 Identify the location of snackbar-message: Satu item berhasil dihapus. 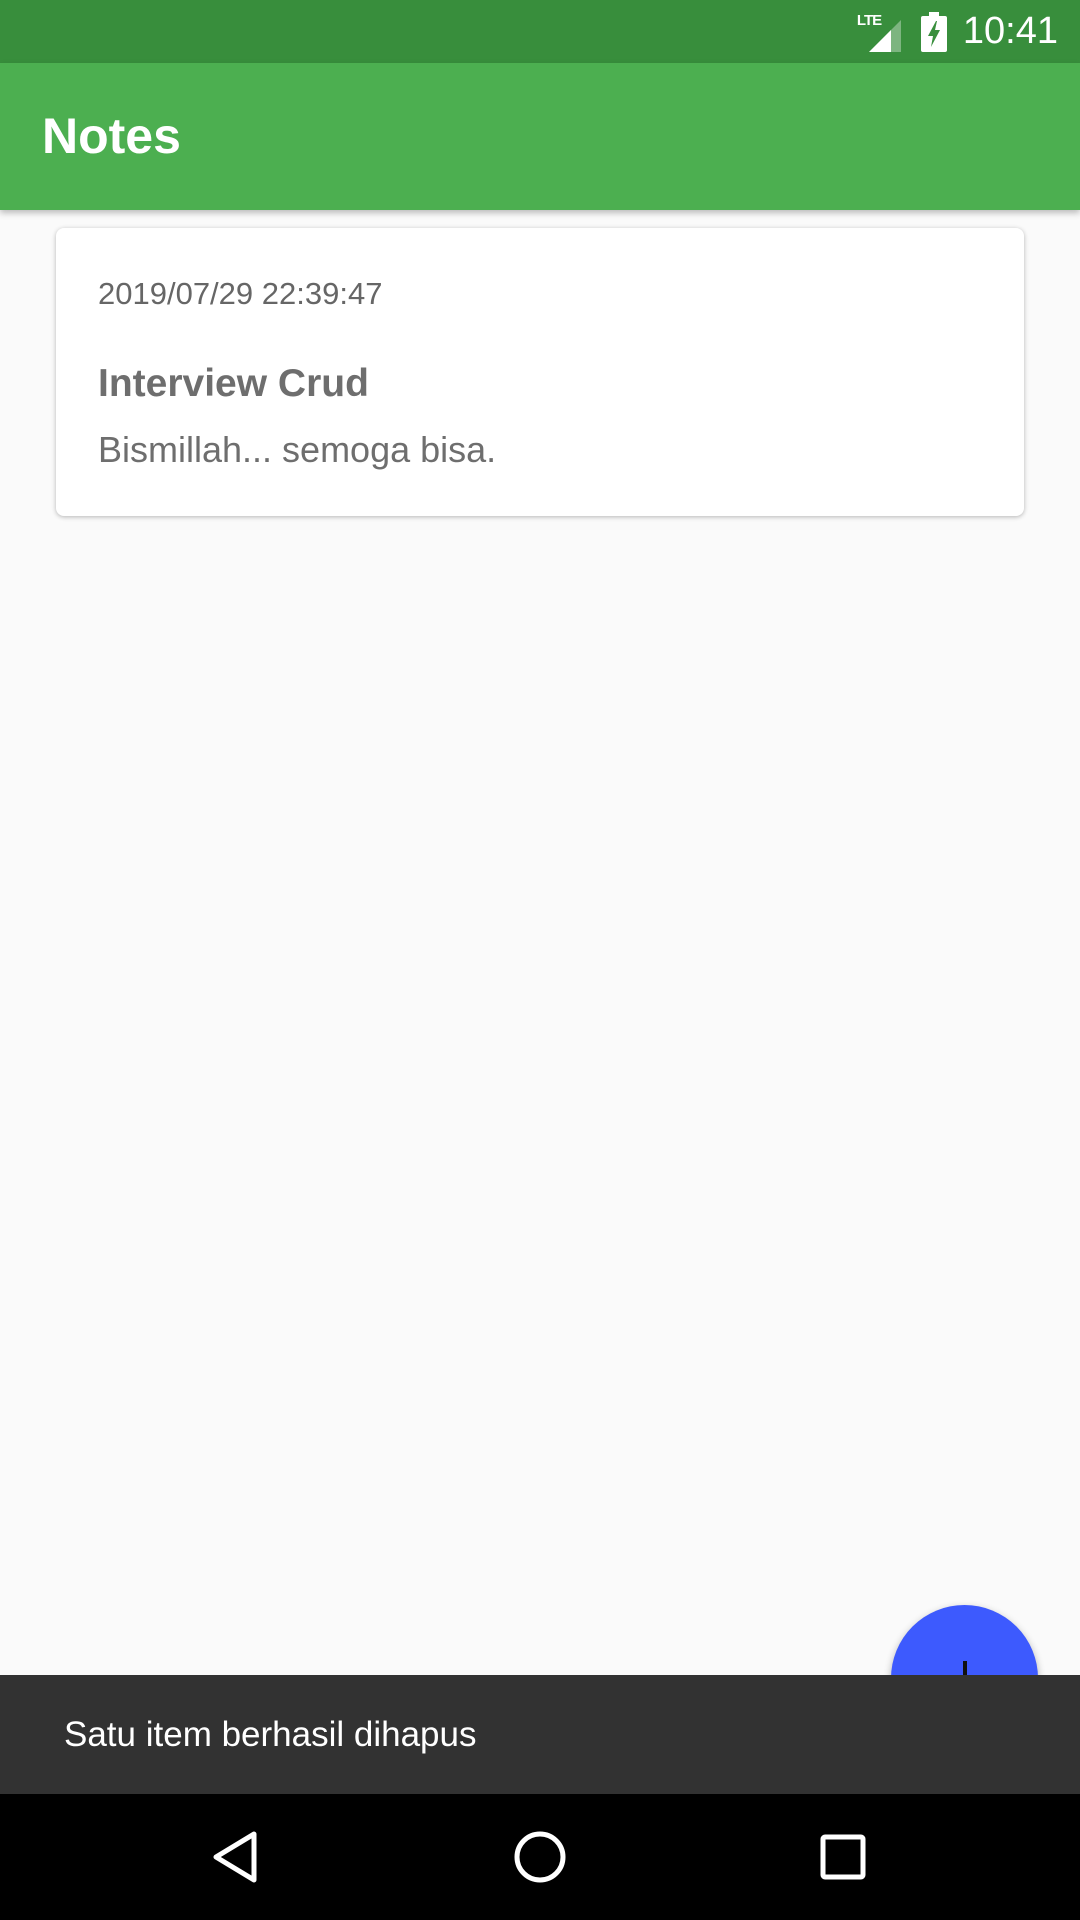
(270, 1734).